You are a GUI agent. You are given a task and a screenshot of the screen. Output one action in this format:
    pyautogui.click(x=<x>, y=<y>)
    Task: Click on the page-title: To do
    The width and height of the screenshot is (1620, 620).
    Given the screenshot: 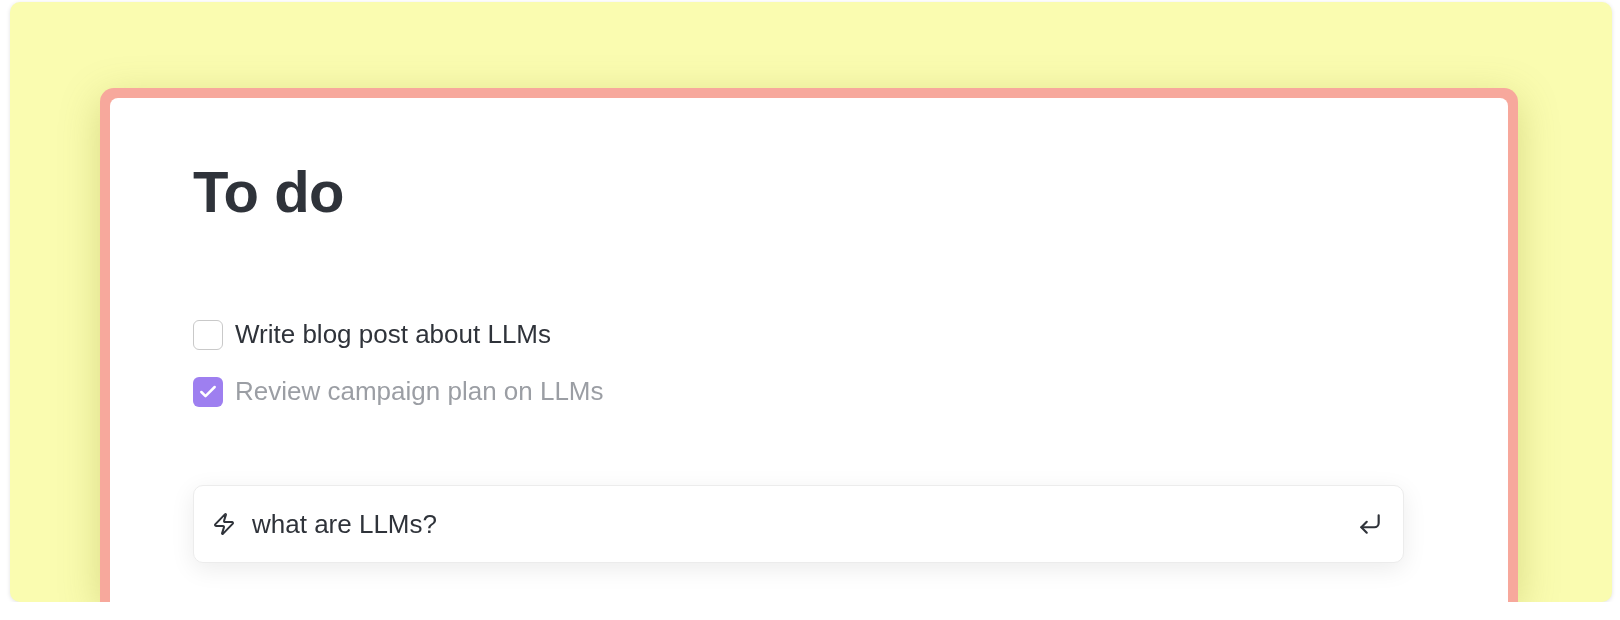 What is the action you would take?
    pyautogui.click(x=269, y=191)
    